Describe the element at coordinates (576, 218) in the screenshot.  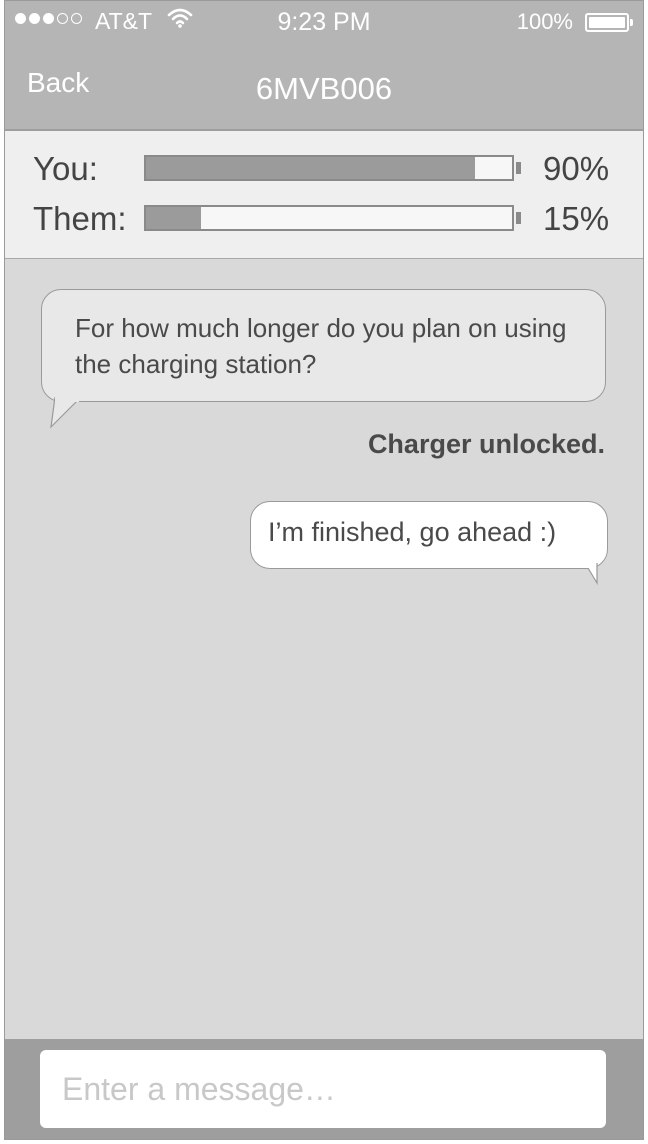
I see `charge-value-them: 15%` at that location.